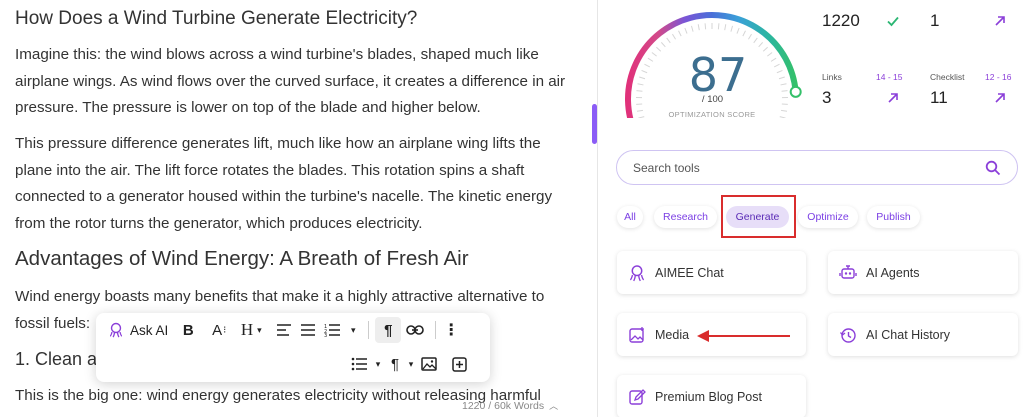  Describe the element at coordinates (325, 335) in the screenshot. I see `svg-text: 3` at that location.